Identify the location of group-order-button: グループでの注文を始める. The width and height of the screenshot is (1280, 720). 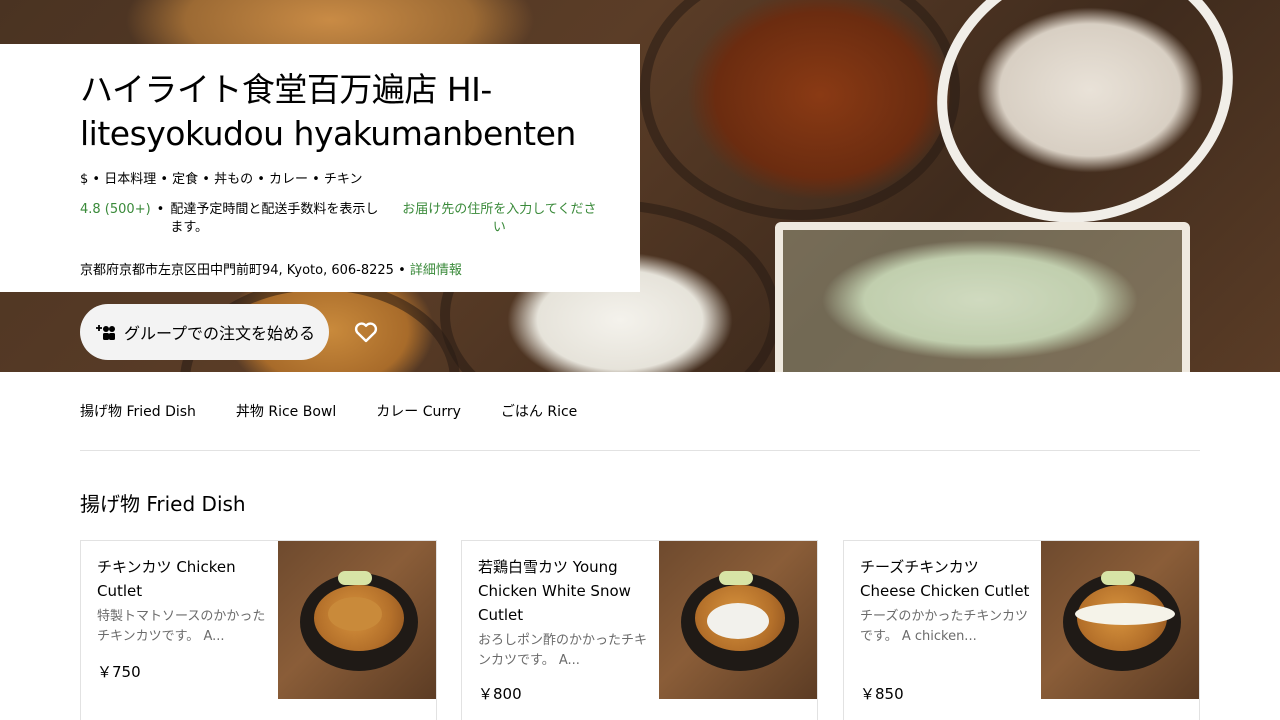
(204, 332).